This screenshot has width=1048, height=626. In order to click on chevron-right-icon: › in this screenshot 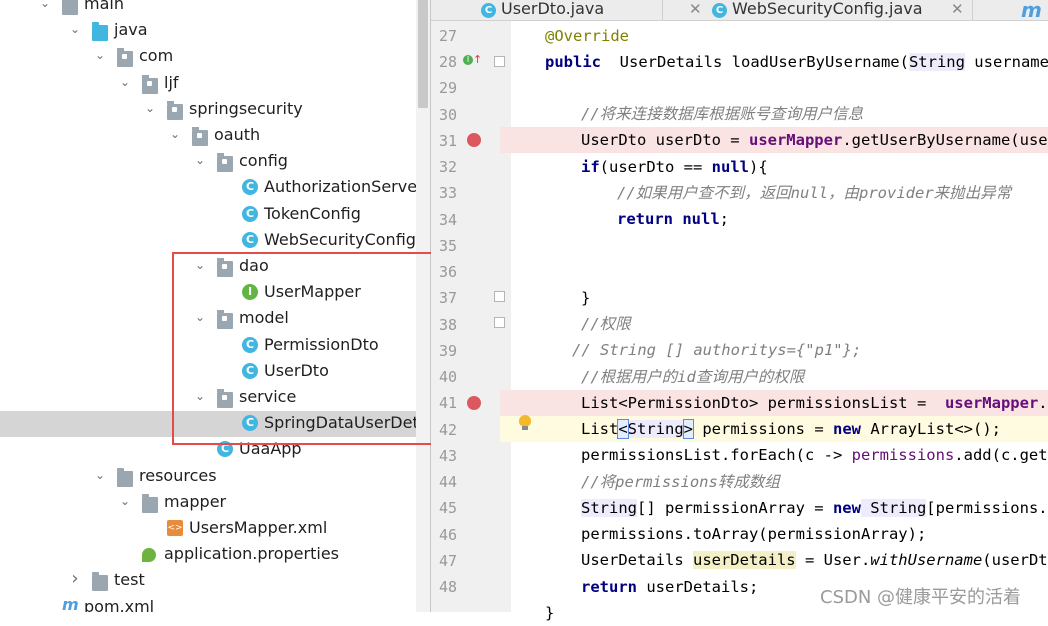, I will do `click(75, 579)`.